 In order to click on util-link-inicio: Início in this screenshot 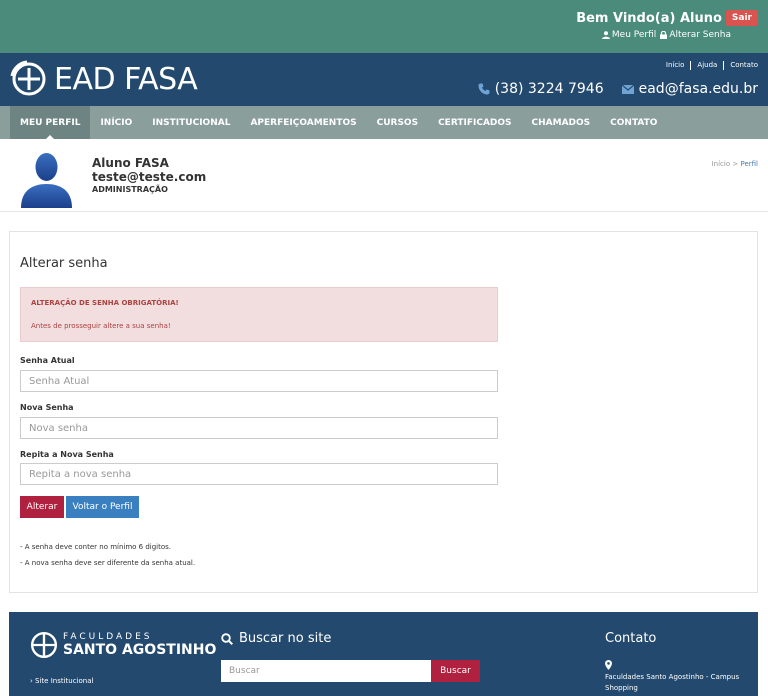, I will do `click(675, 65)`.